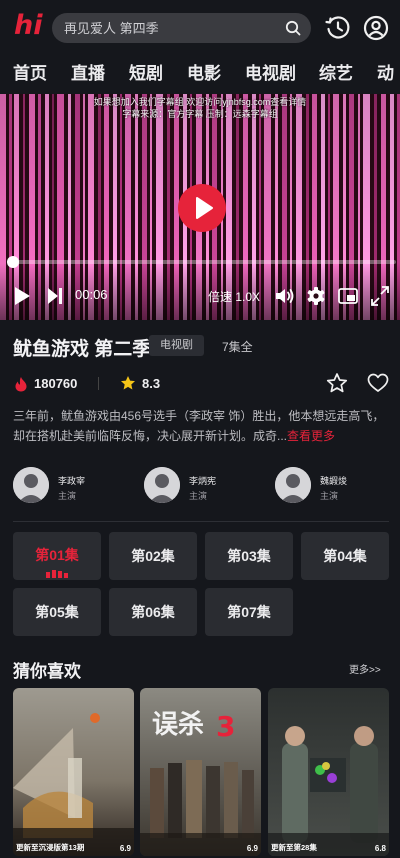 Image resolution: width=400 pixels, height=858 pixels. I want to click on recommend-card: 误杀 3 6.9, so click(200, 772).